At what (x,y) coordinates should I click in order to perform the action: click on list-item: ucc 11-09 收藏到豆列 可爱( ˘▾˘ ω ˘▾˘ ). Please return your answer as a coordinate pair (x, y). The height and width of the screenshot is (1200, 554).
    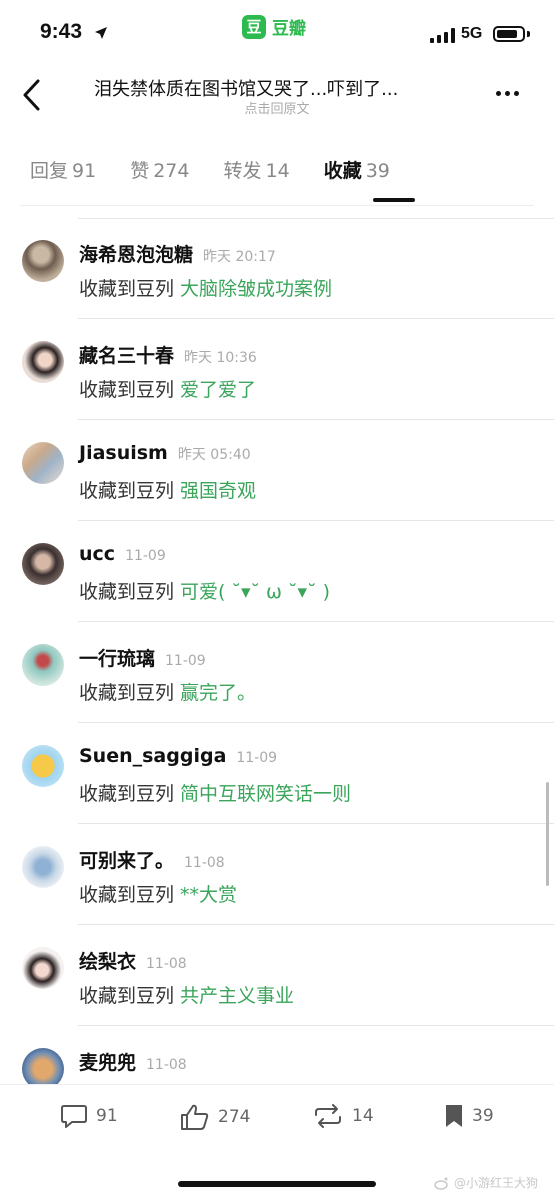
    Looking at the image, I should click on (277, 571).